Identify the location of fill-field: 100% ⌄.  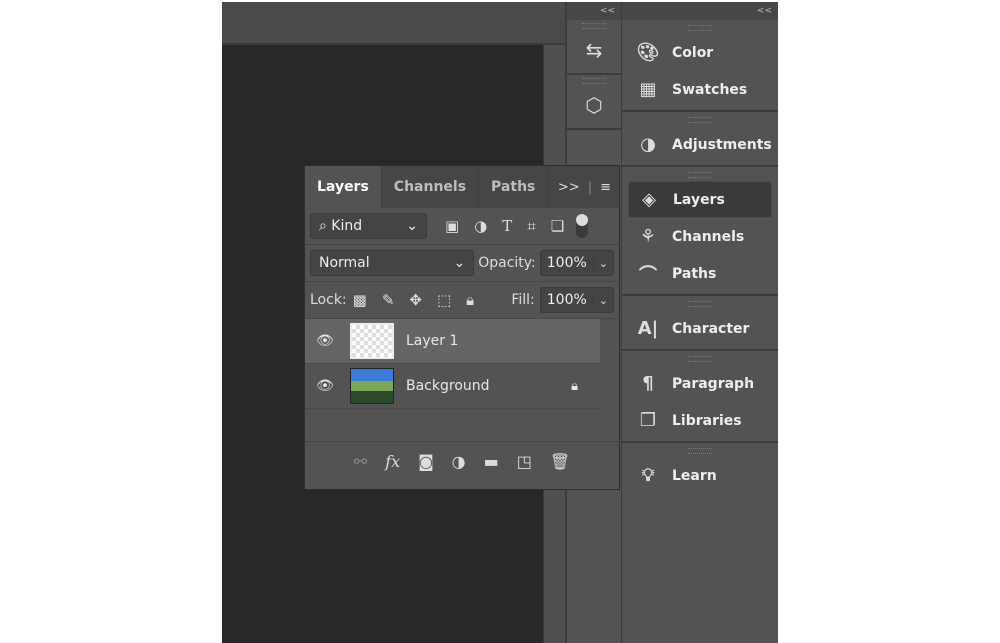
(576, 300).